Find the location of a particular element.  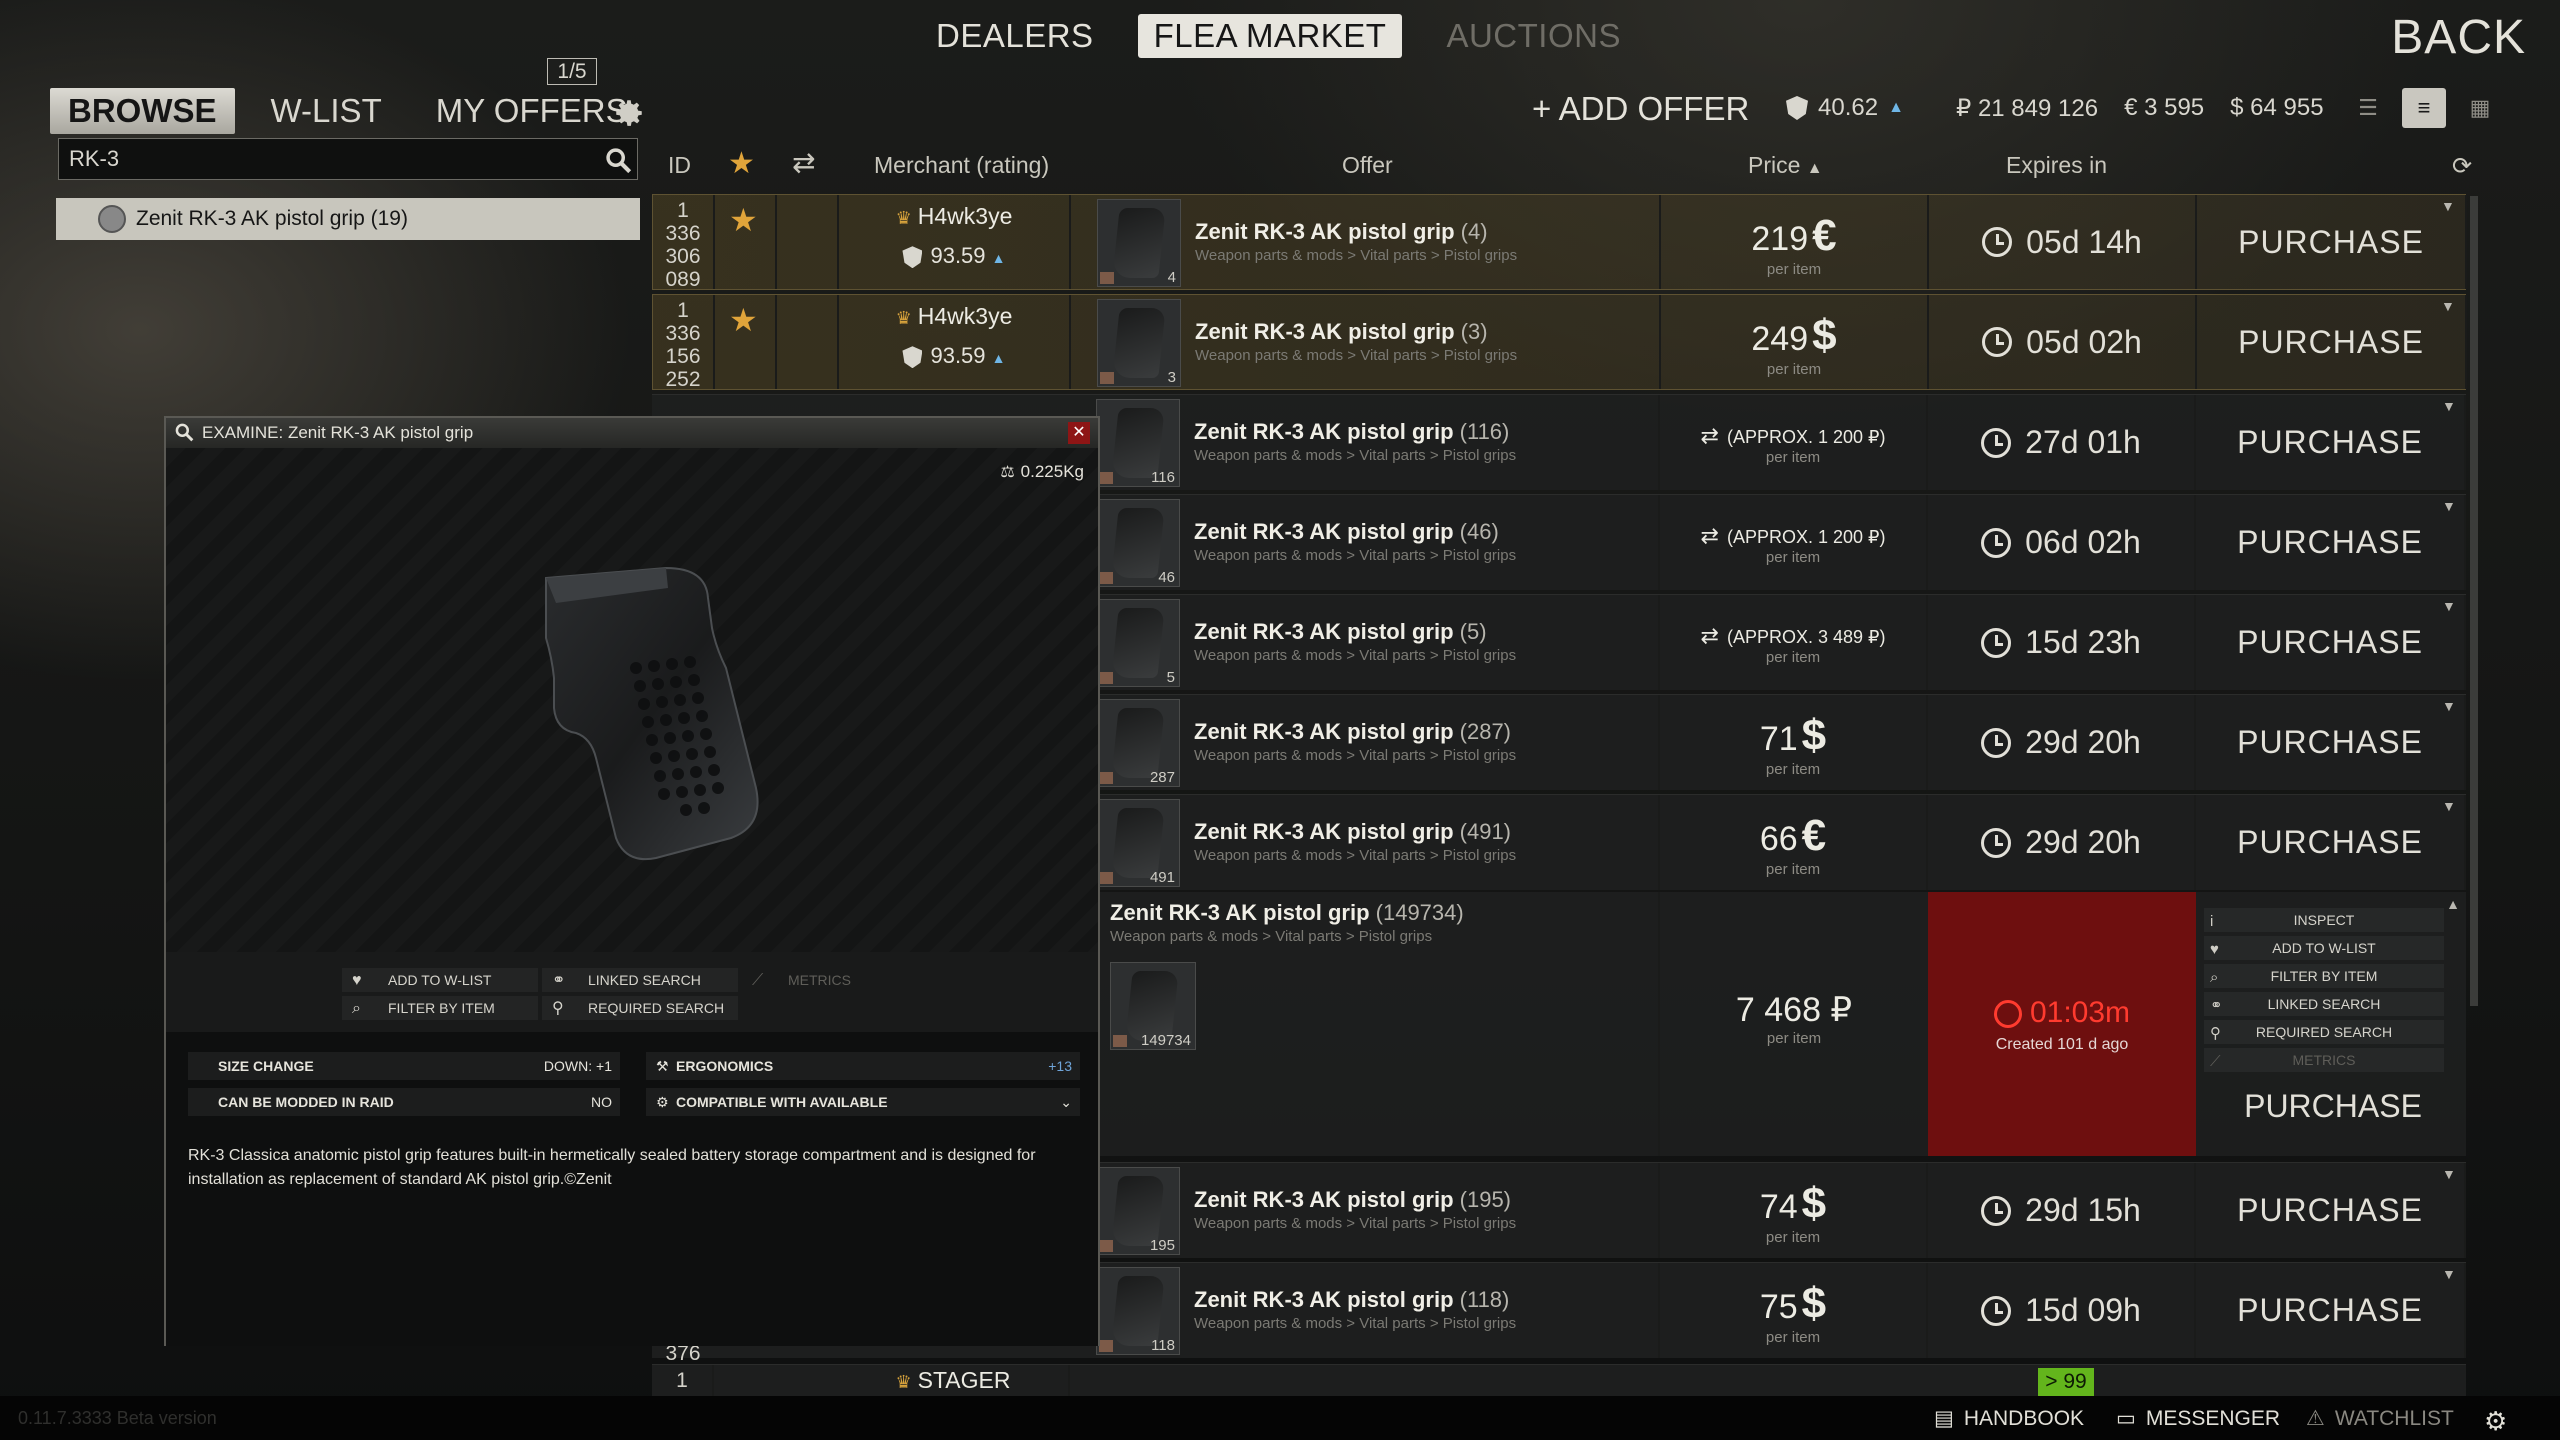

back-button: BACK is located at coordinates (2458, 37).